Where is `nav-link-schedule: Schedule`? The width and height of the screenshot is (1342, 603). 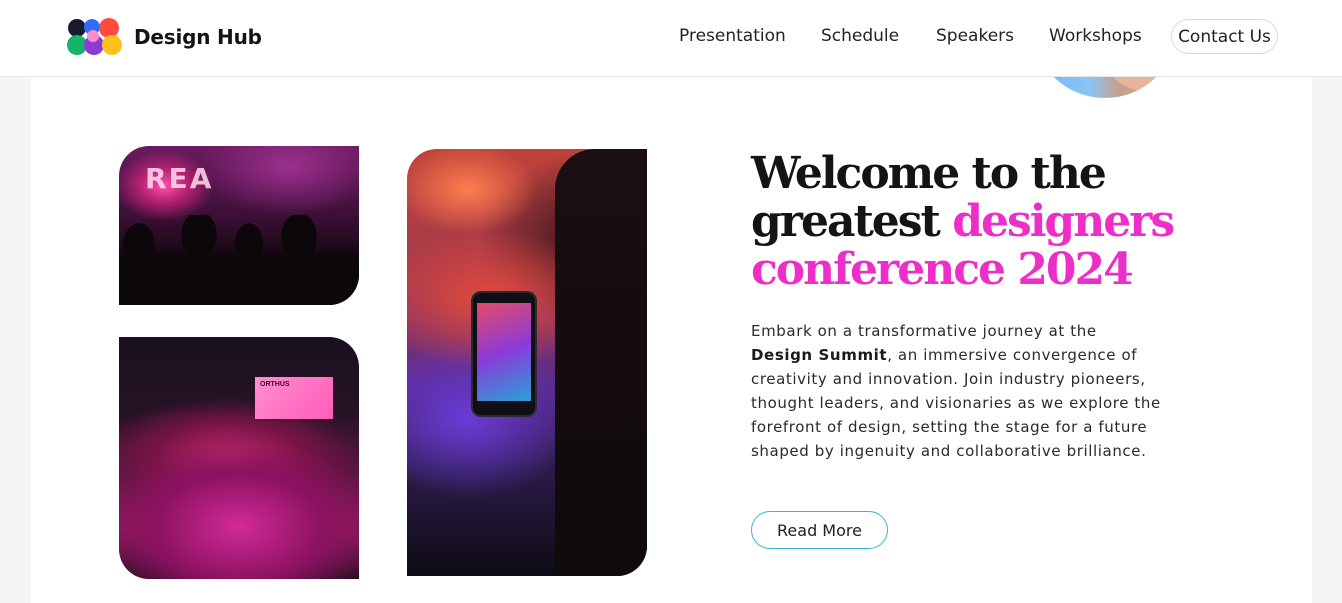
nav-link-schedule: Schedule is located at coordinates (860, 36).